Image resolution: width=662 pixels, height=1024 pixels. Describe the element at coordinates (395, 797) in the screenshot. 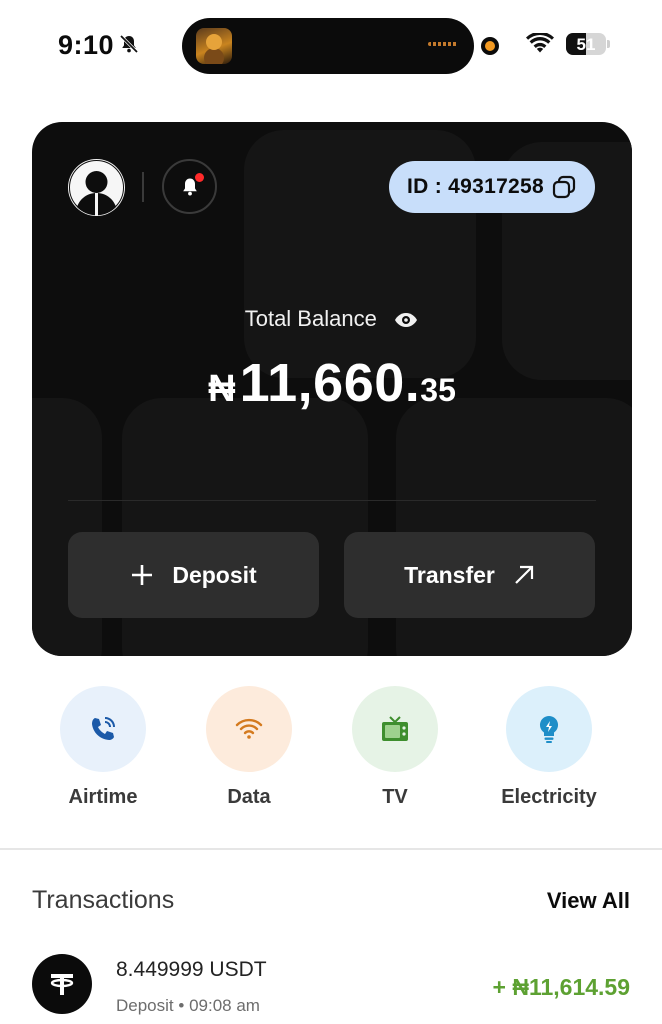

I see `tv-label: TV` at that location.